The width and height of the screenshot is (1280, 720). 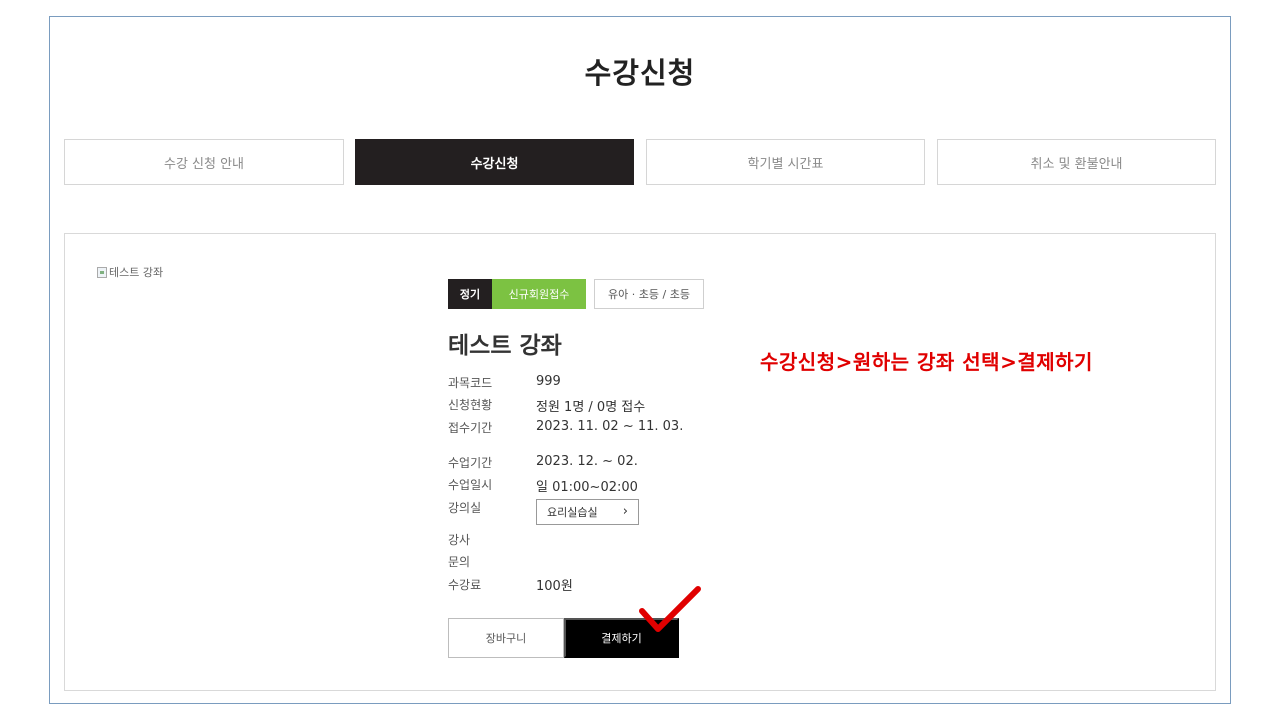 I want to click on label-fee: 수강료, so click(x=465, y=585).